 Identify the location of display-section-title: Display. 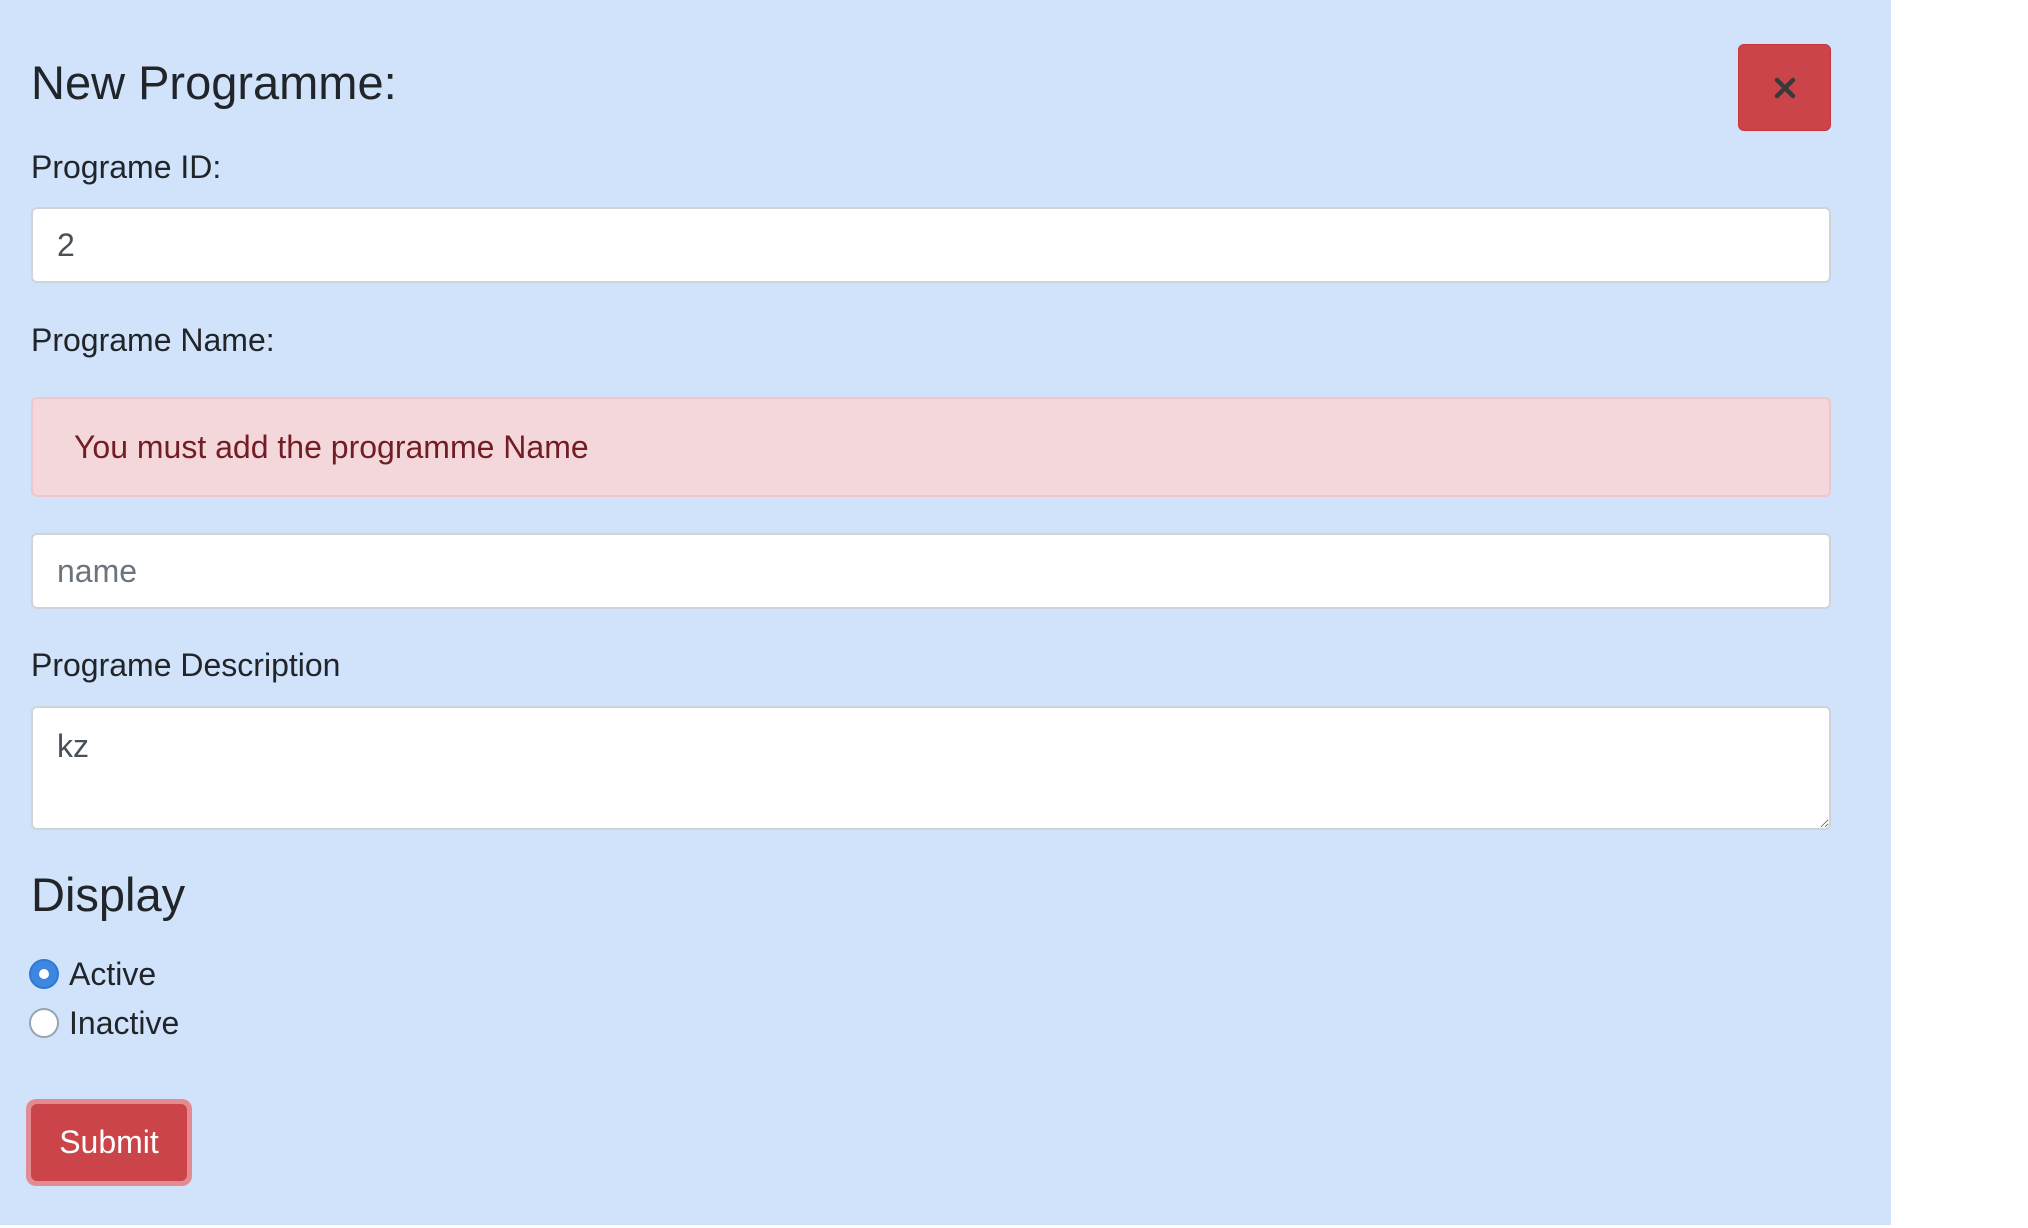
(108, 894).